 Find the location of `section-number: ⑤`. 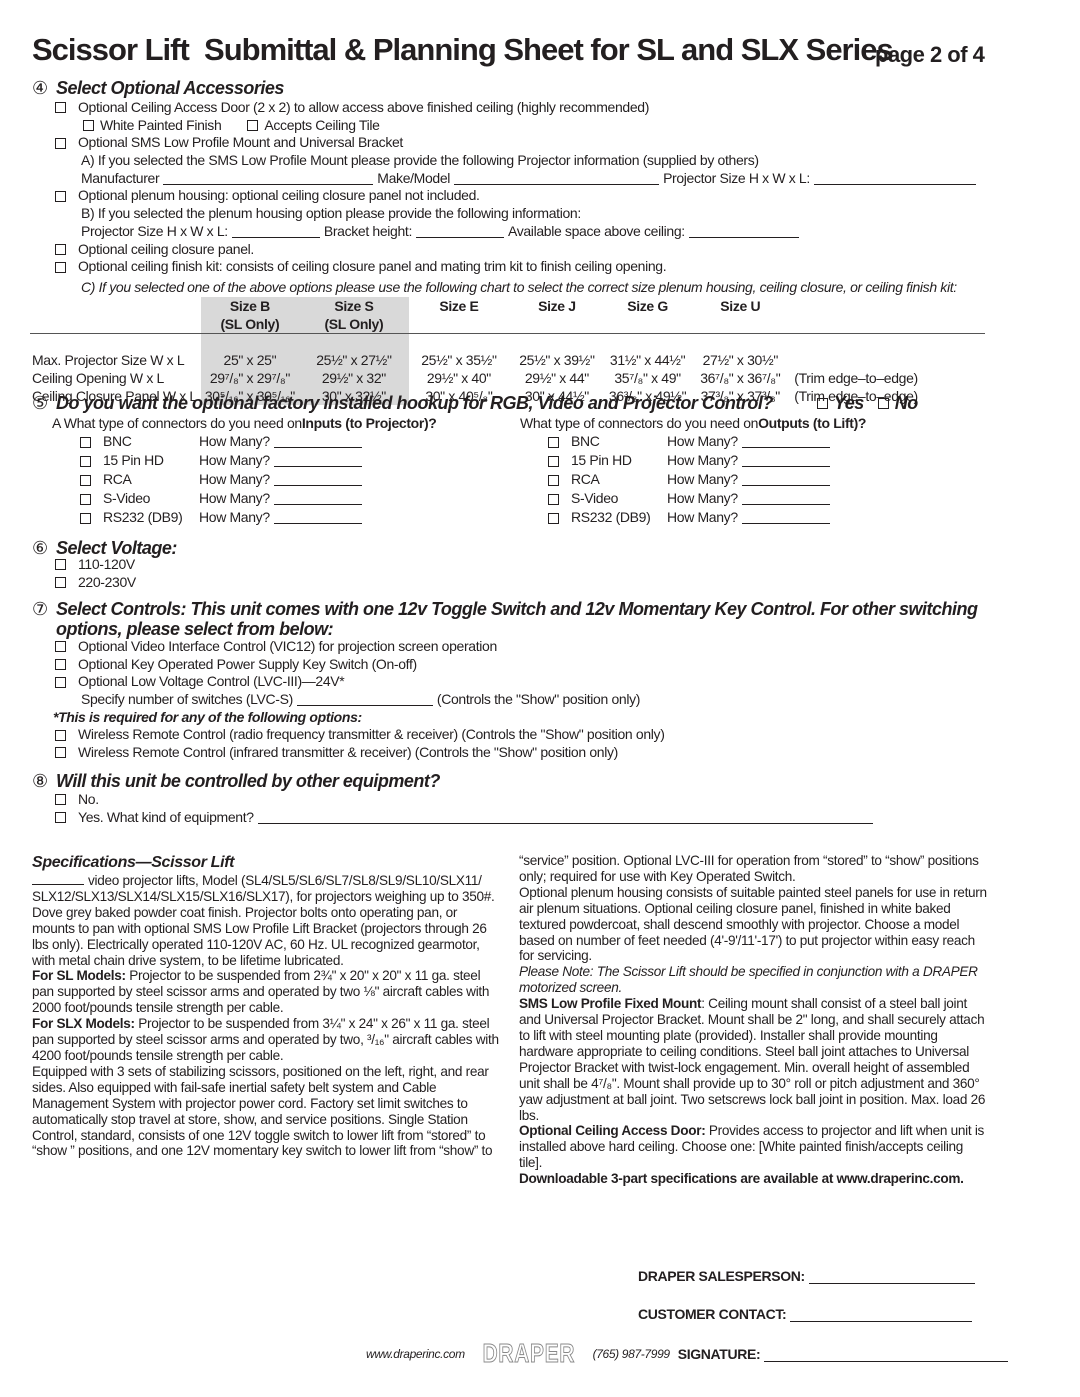

section-number: ⑤ is located at coordinates (40, 403).